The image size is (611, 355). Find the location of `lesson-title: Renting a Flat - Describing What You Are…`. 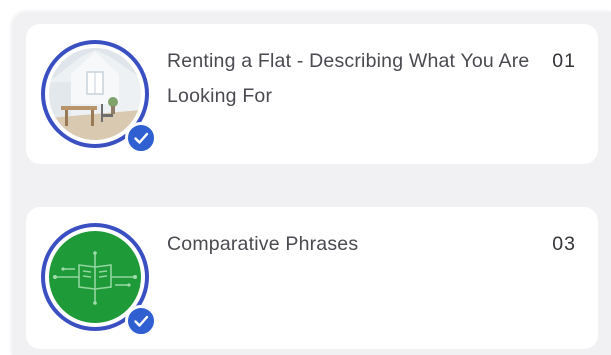

lesson-title: Renting a Flat - Describing What You Are… is located at coordinates (352, 79).